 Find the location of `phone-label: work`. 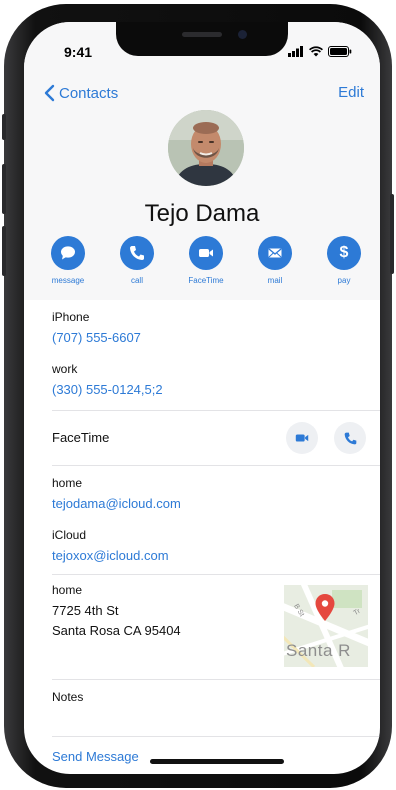

phone-label: work is located at coordinates (65, 369).